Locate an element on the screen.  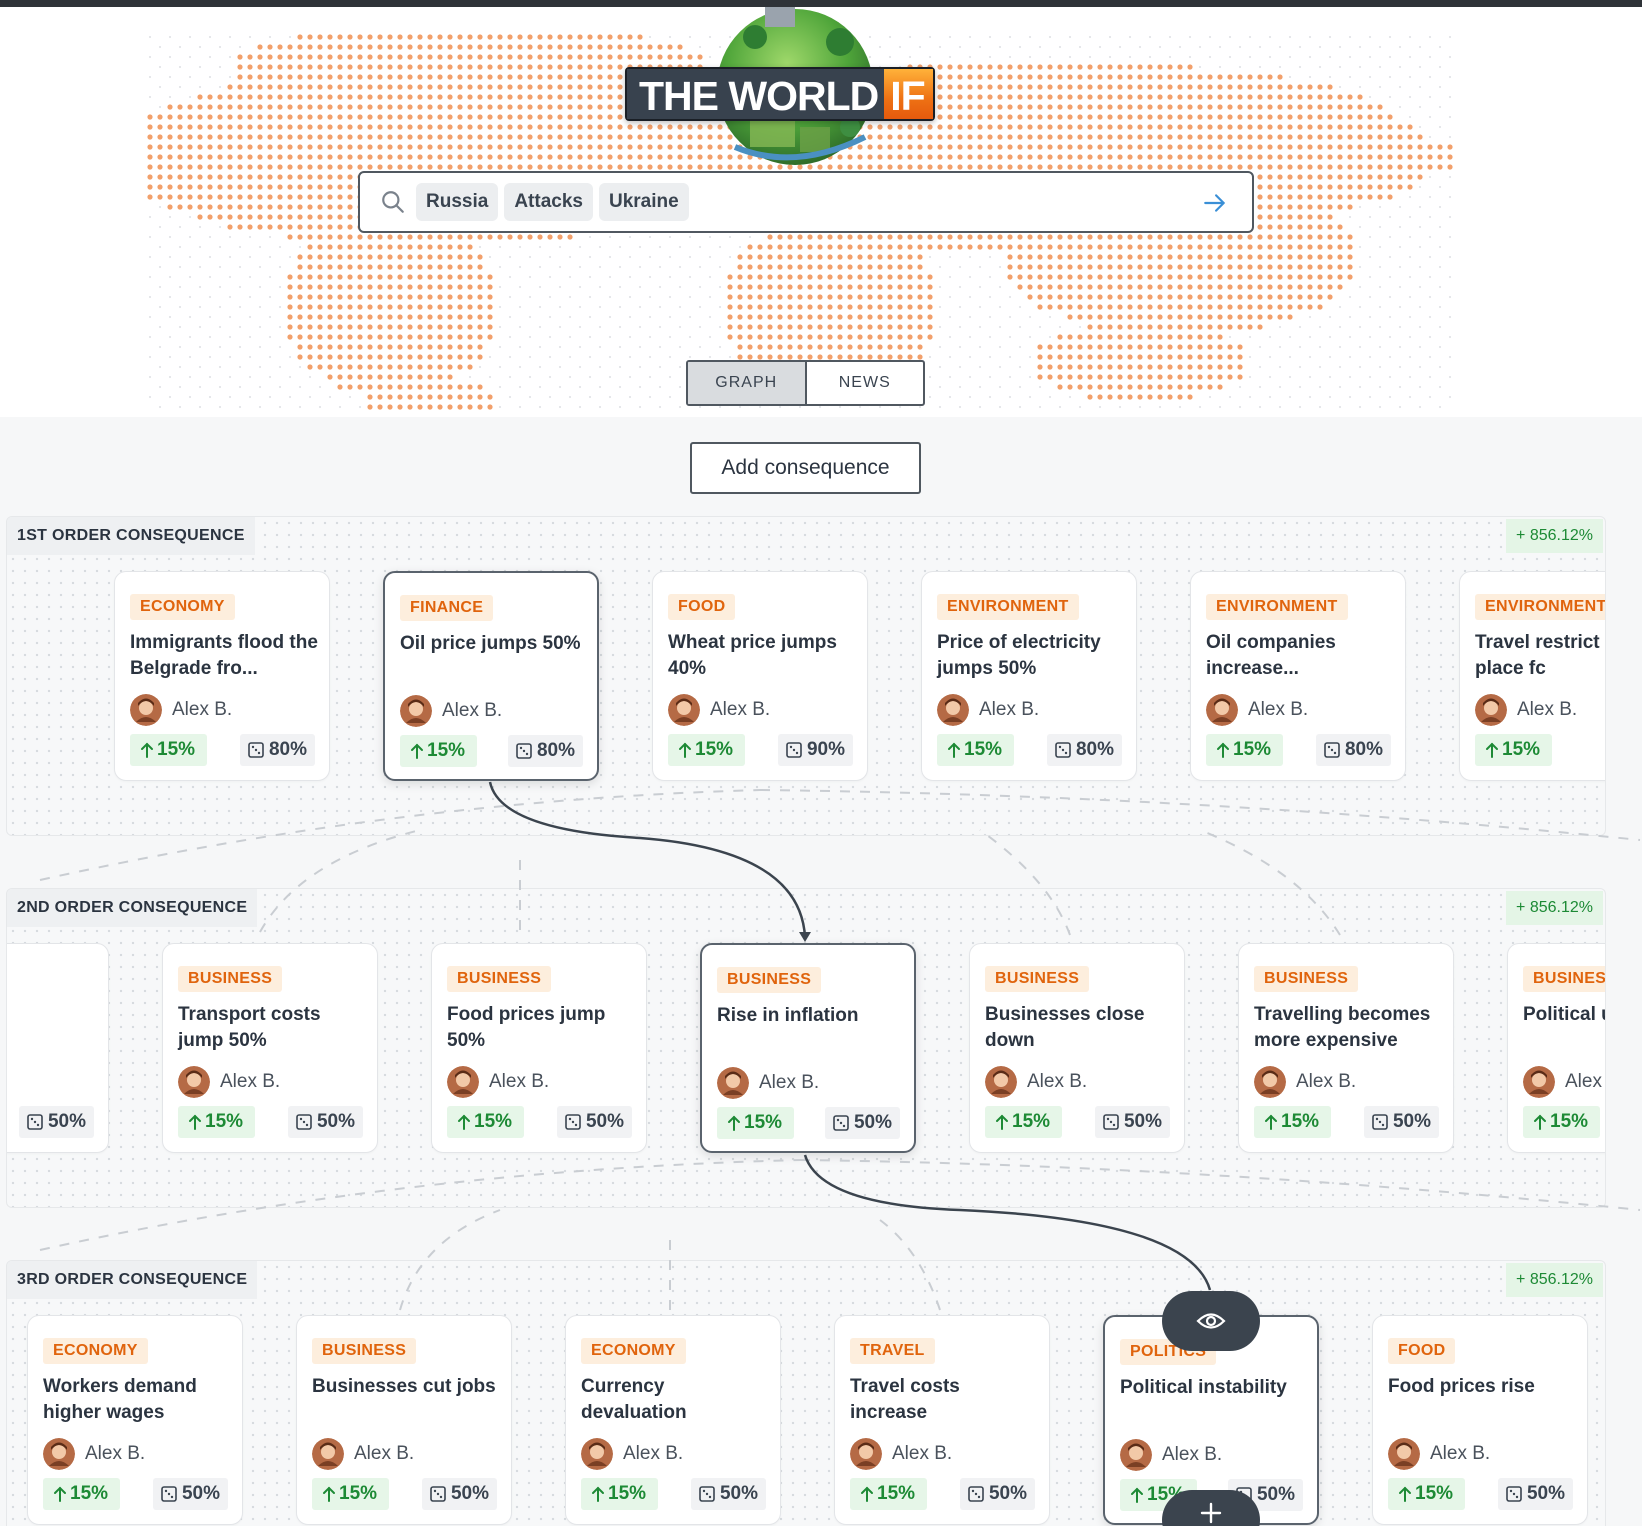
card-title: Price of electricity jumps 50% is located at coordinates (1019, 655).